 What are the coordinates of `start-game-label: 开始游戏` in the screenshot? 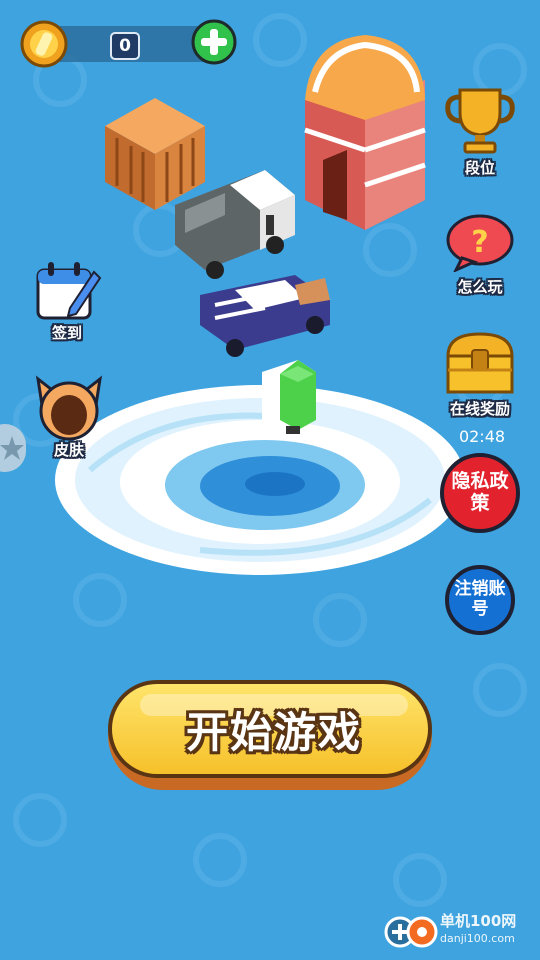 It's located at (273, 732).